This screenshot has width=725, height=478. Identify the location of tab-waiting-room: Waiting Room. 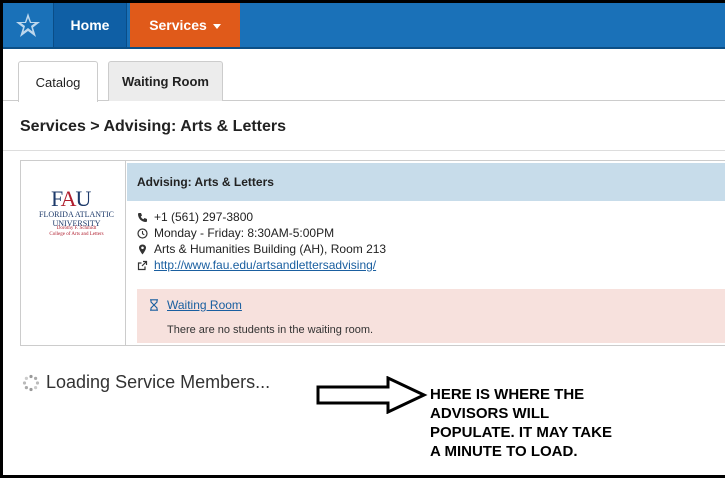
(165, 81).